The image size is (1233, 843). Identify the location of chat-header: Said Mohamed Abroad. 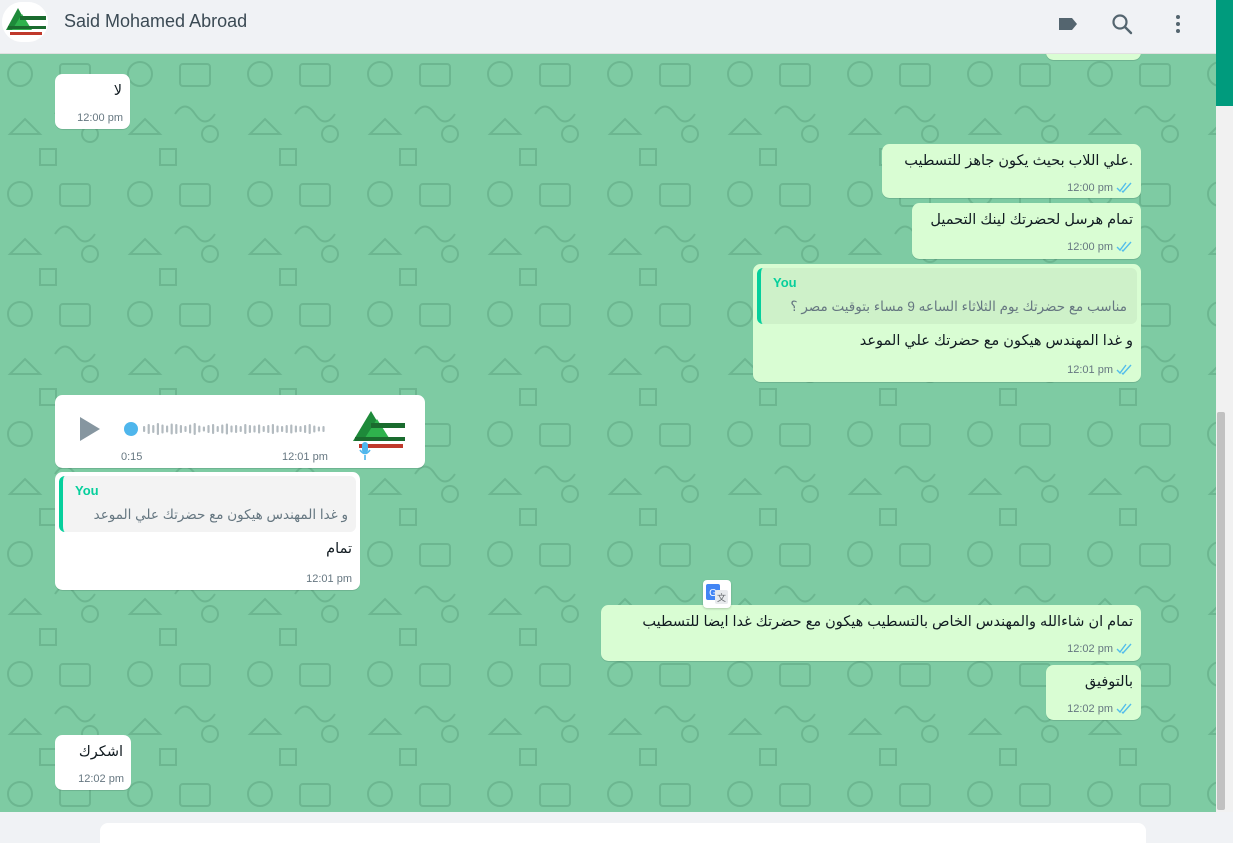
(608, 27).